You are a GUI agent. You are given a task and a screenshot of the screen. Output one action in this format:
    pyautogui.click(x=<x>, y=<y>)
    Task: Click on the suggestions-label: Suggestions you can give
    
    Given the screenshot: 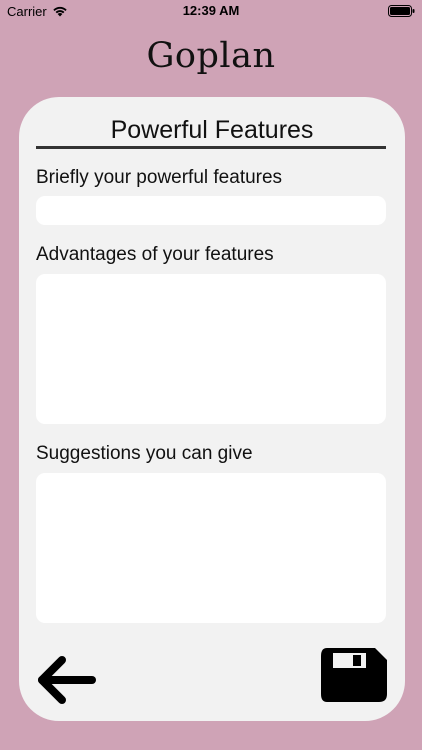 What is the action you would take?
    pyautogui.click(x=144, y=453)
    